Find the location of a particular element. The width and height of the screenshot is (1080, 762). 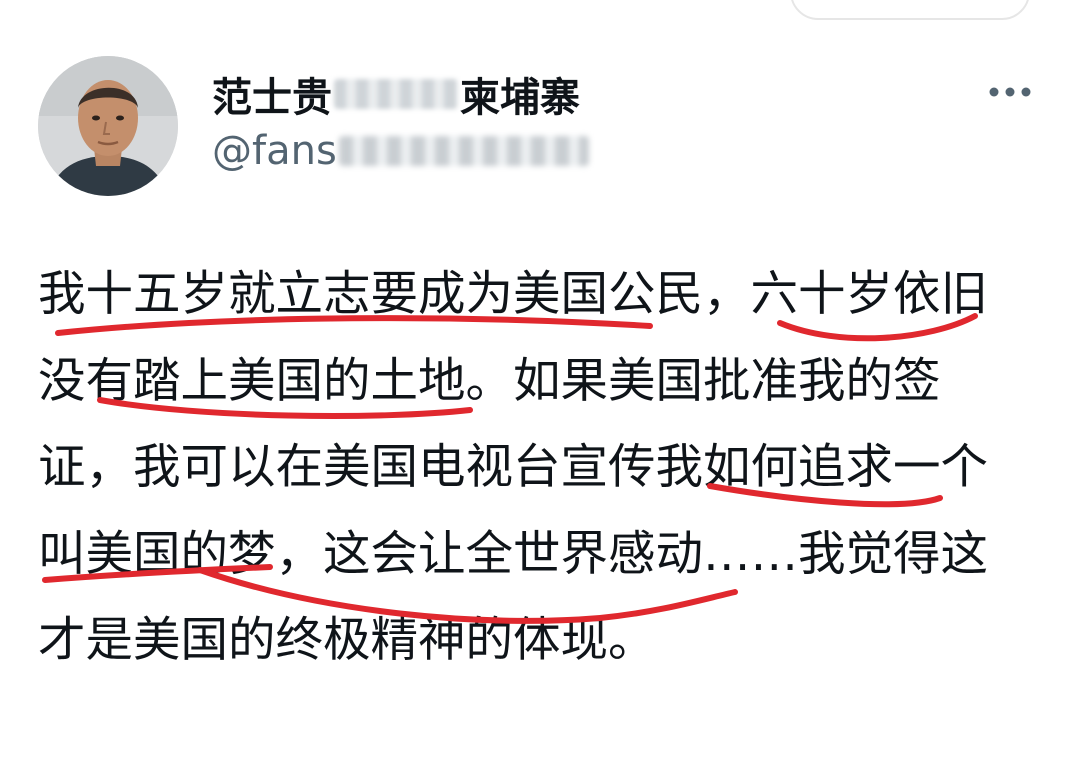

avatar is located at coordinates (108, 126).